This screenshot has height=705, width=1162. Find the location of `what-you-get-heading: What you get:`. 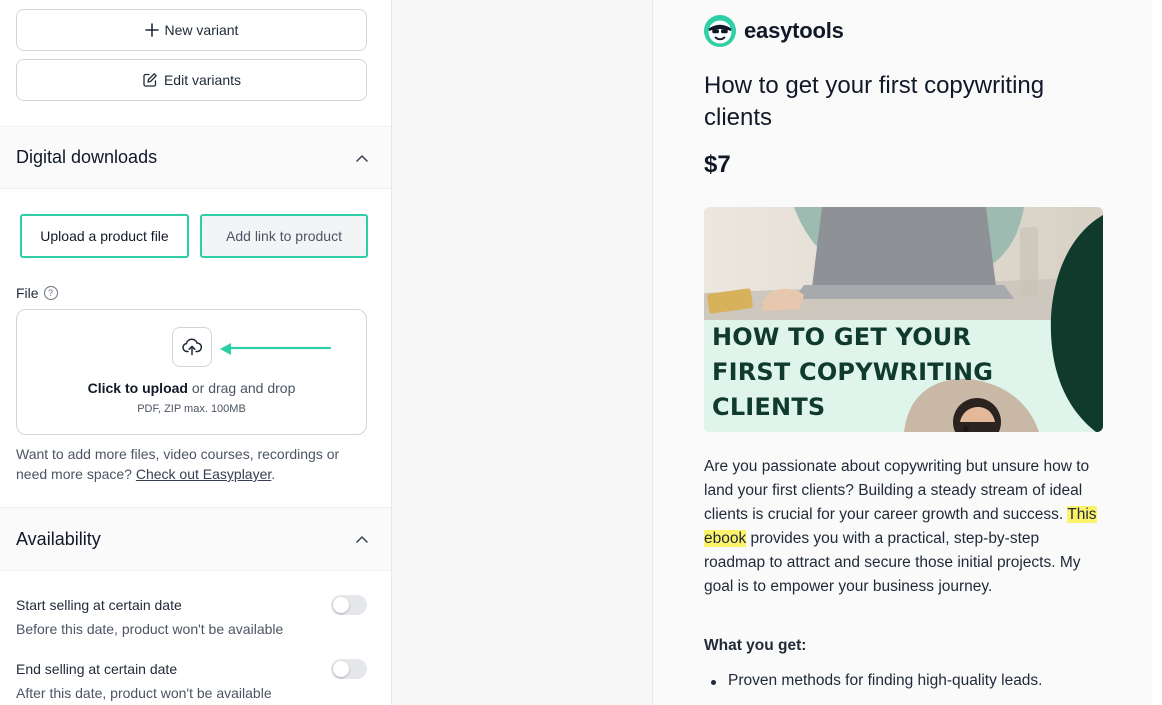

what-you-get-heading: What you get: is located at coordinates (755, 645).